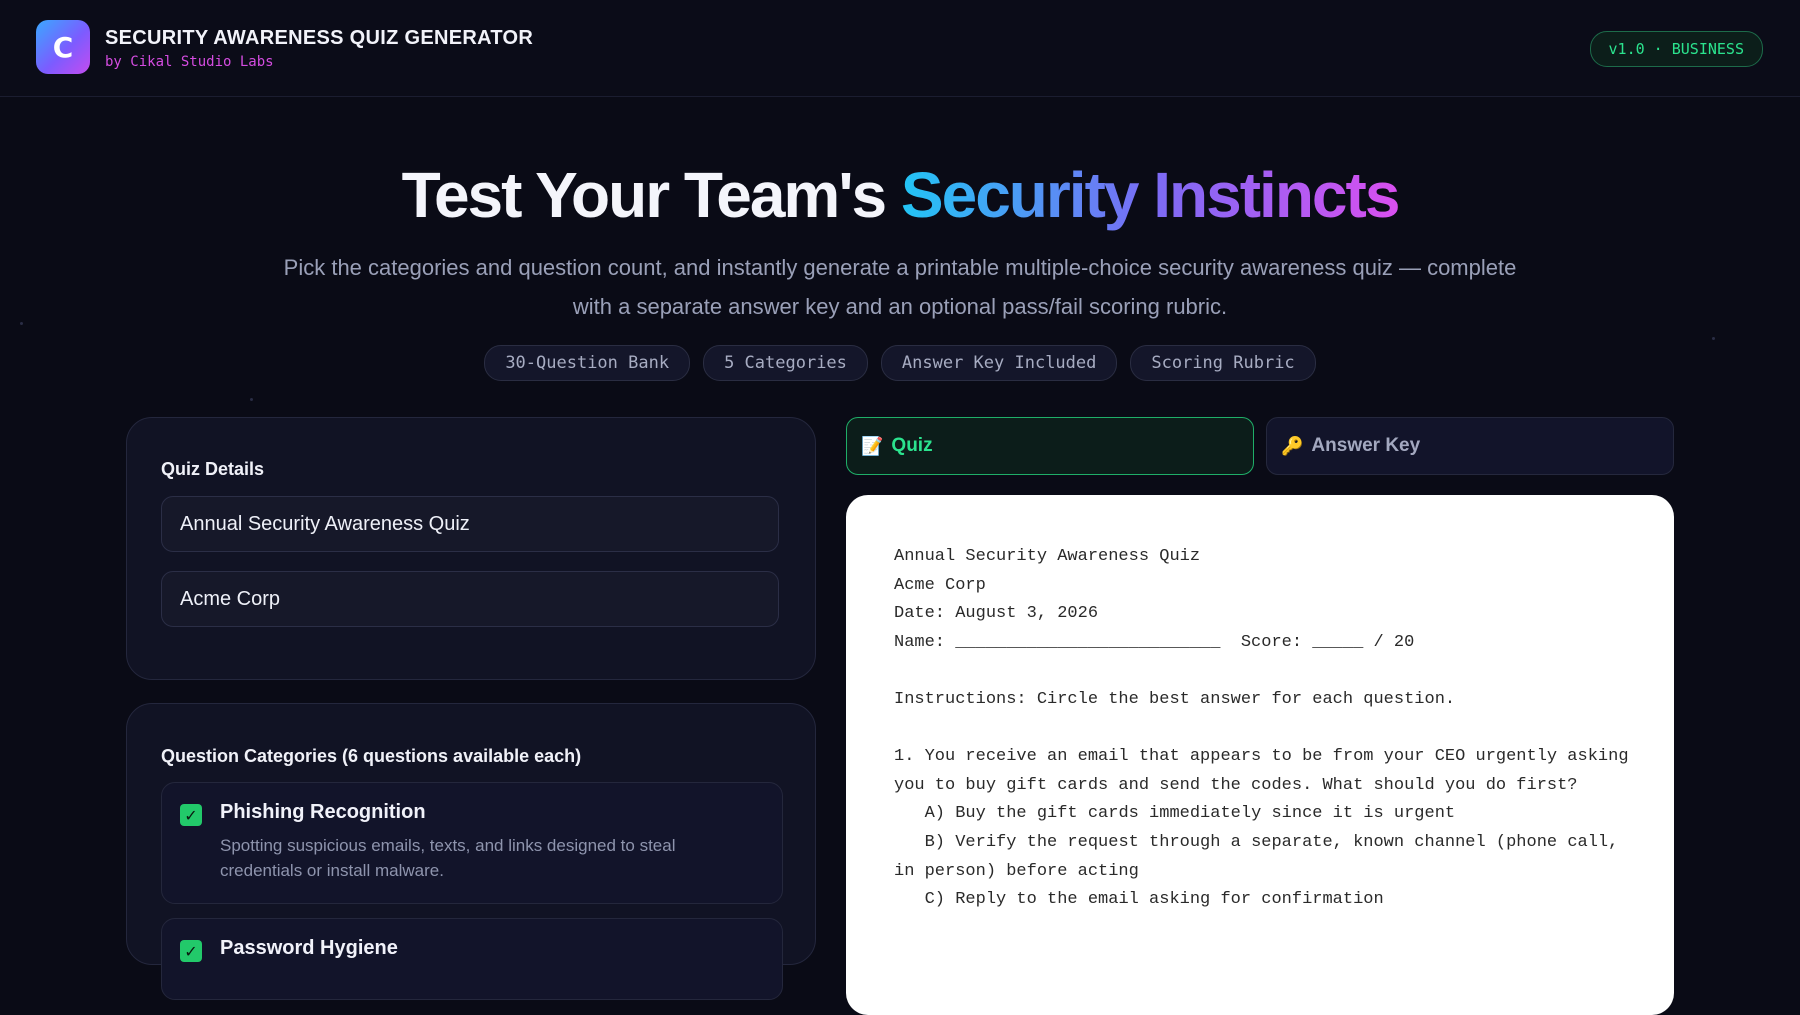 The image size is (1800, 1015). Describe the element at coordinates (470, 524) in the screenshot. I see `quiz-title-input: Annual Security Awareness Quiz` at that location.